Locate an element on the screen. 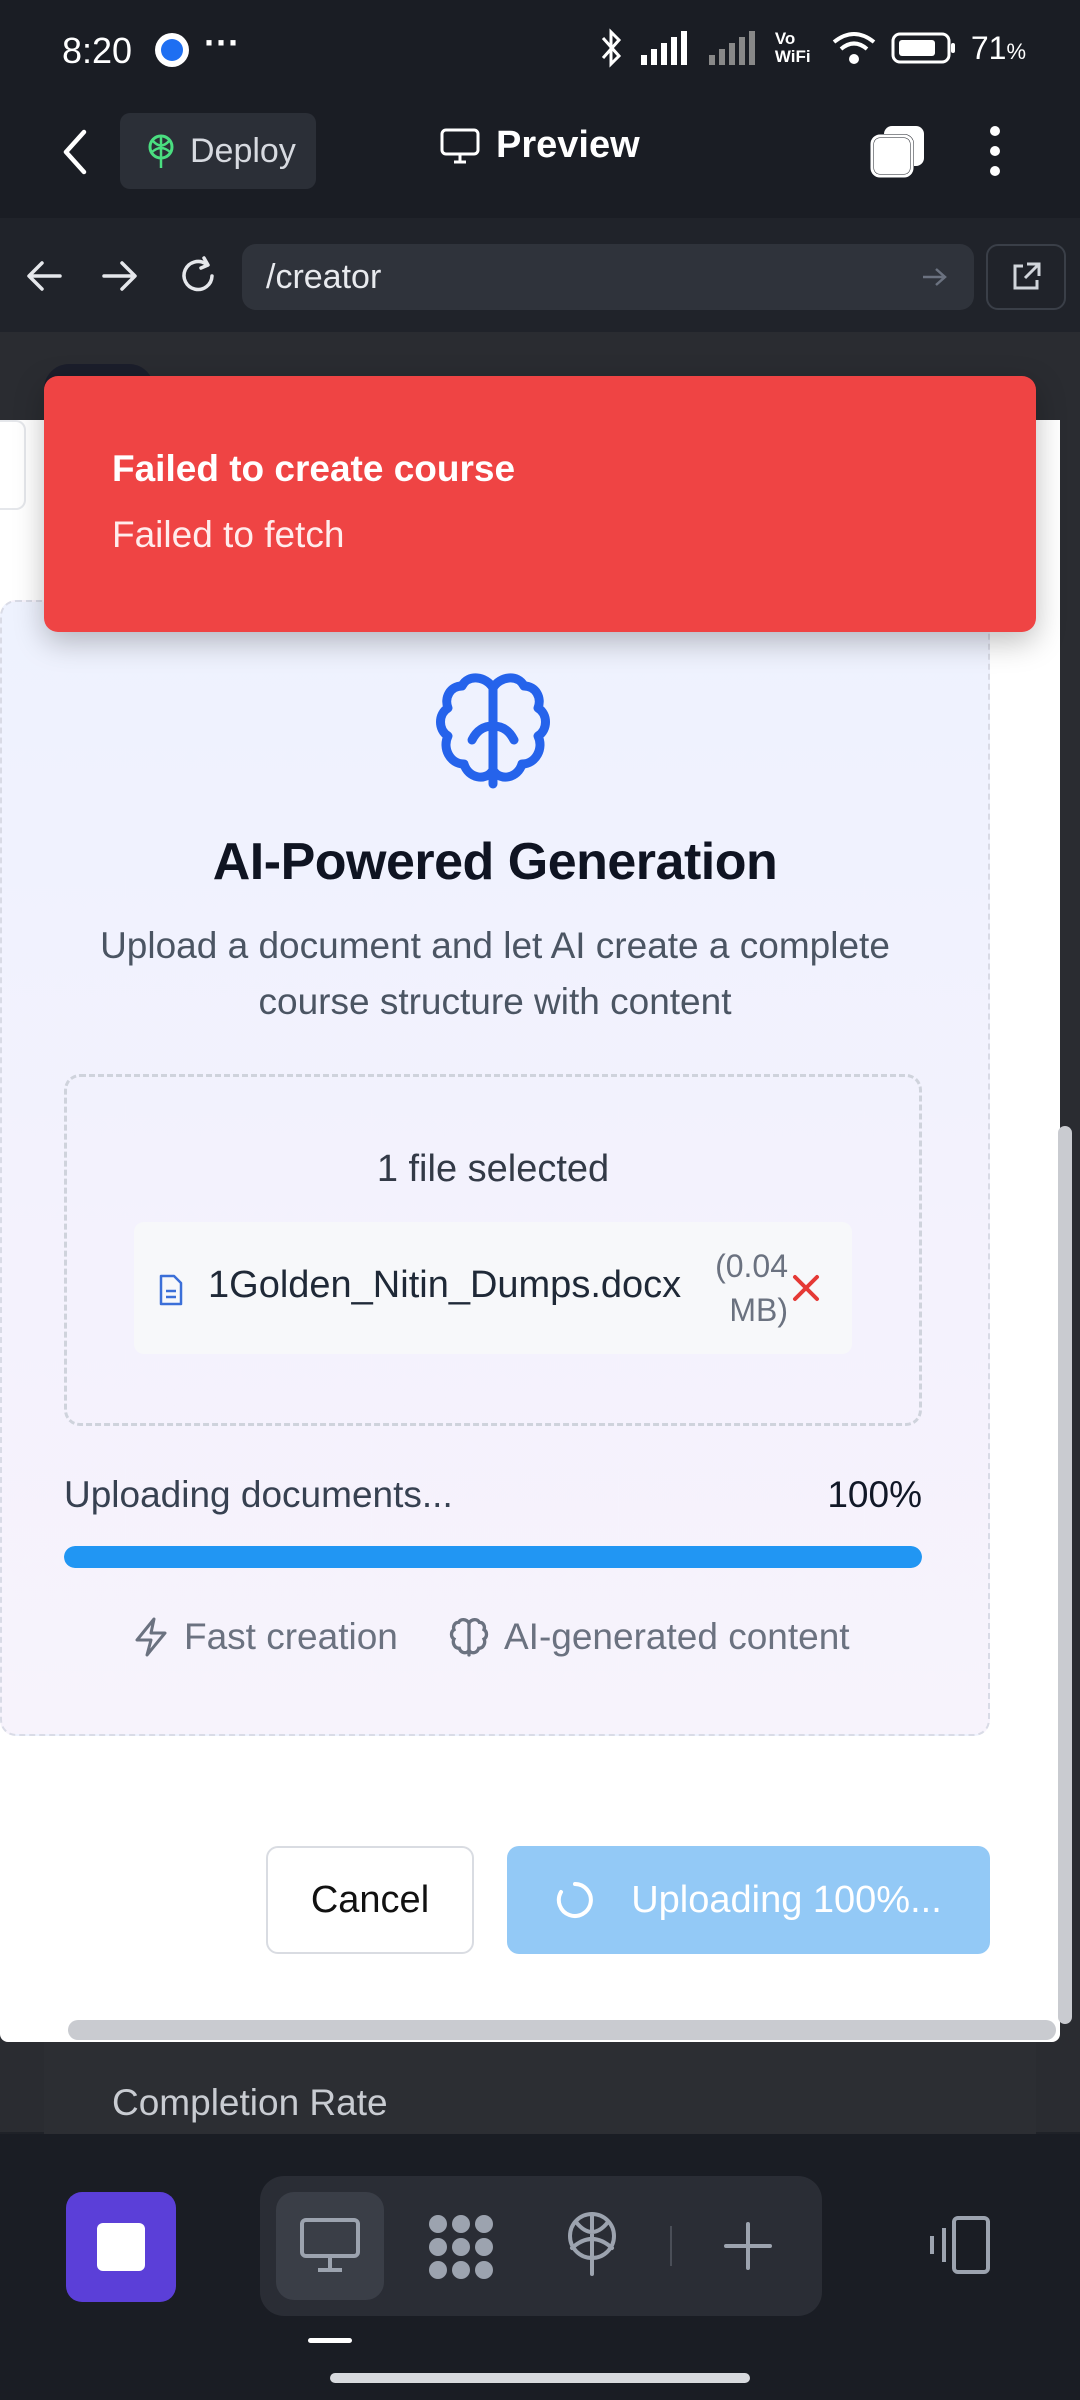  toast-message: Failed to fetch is located at coordinates (228, 534).